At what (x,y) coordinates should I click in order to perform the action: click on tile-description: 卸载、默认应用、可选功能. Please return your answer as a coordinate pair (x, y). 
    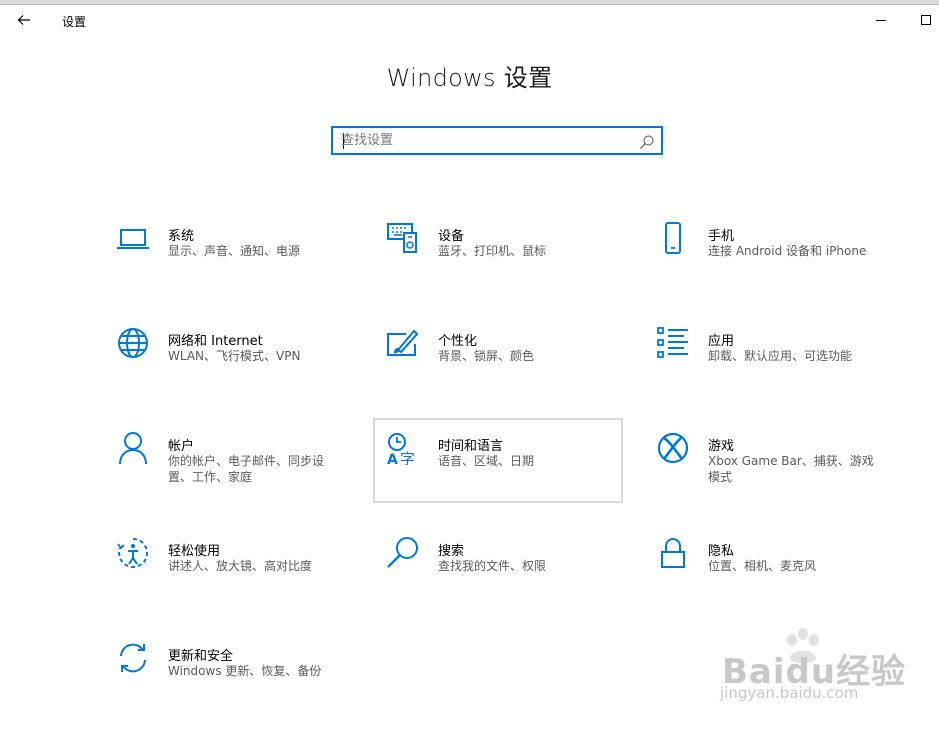
    Looking at the image, I should click on (780, 356).